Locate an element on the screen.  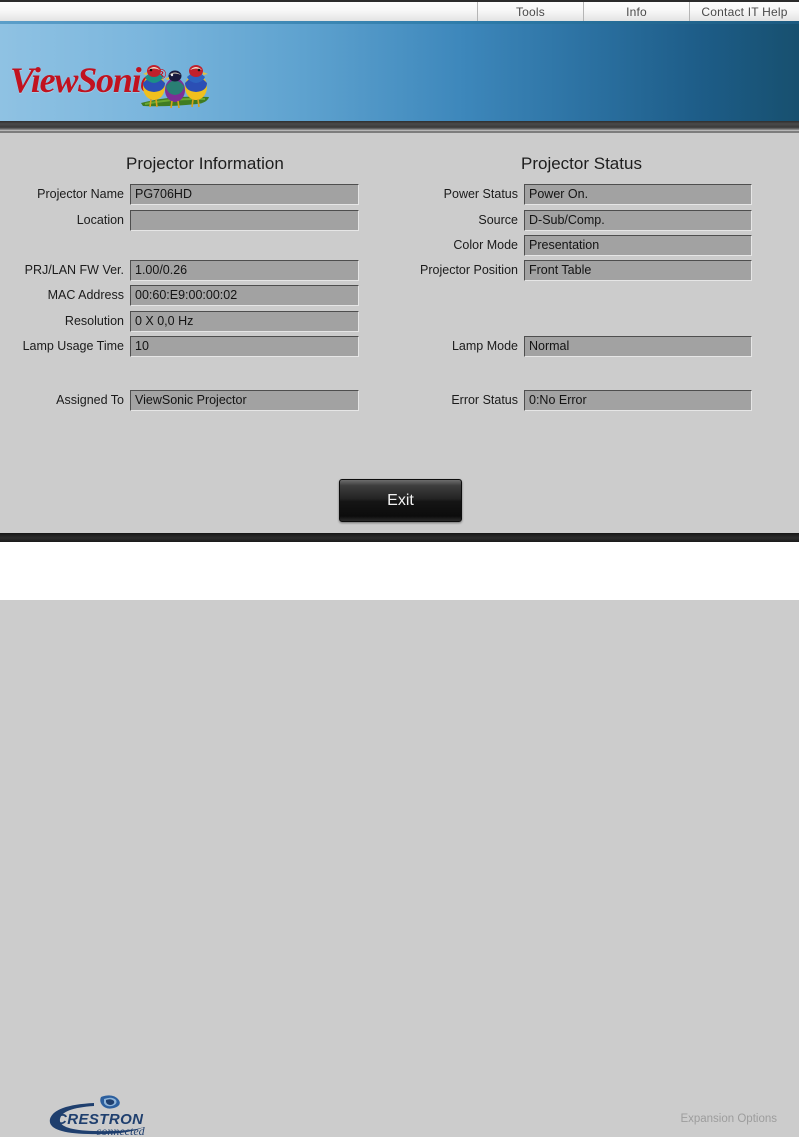
value-mac-address: 00:60:E9:00:00:02 is located at coordinates (244, 295).